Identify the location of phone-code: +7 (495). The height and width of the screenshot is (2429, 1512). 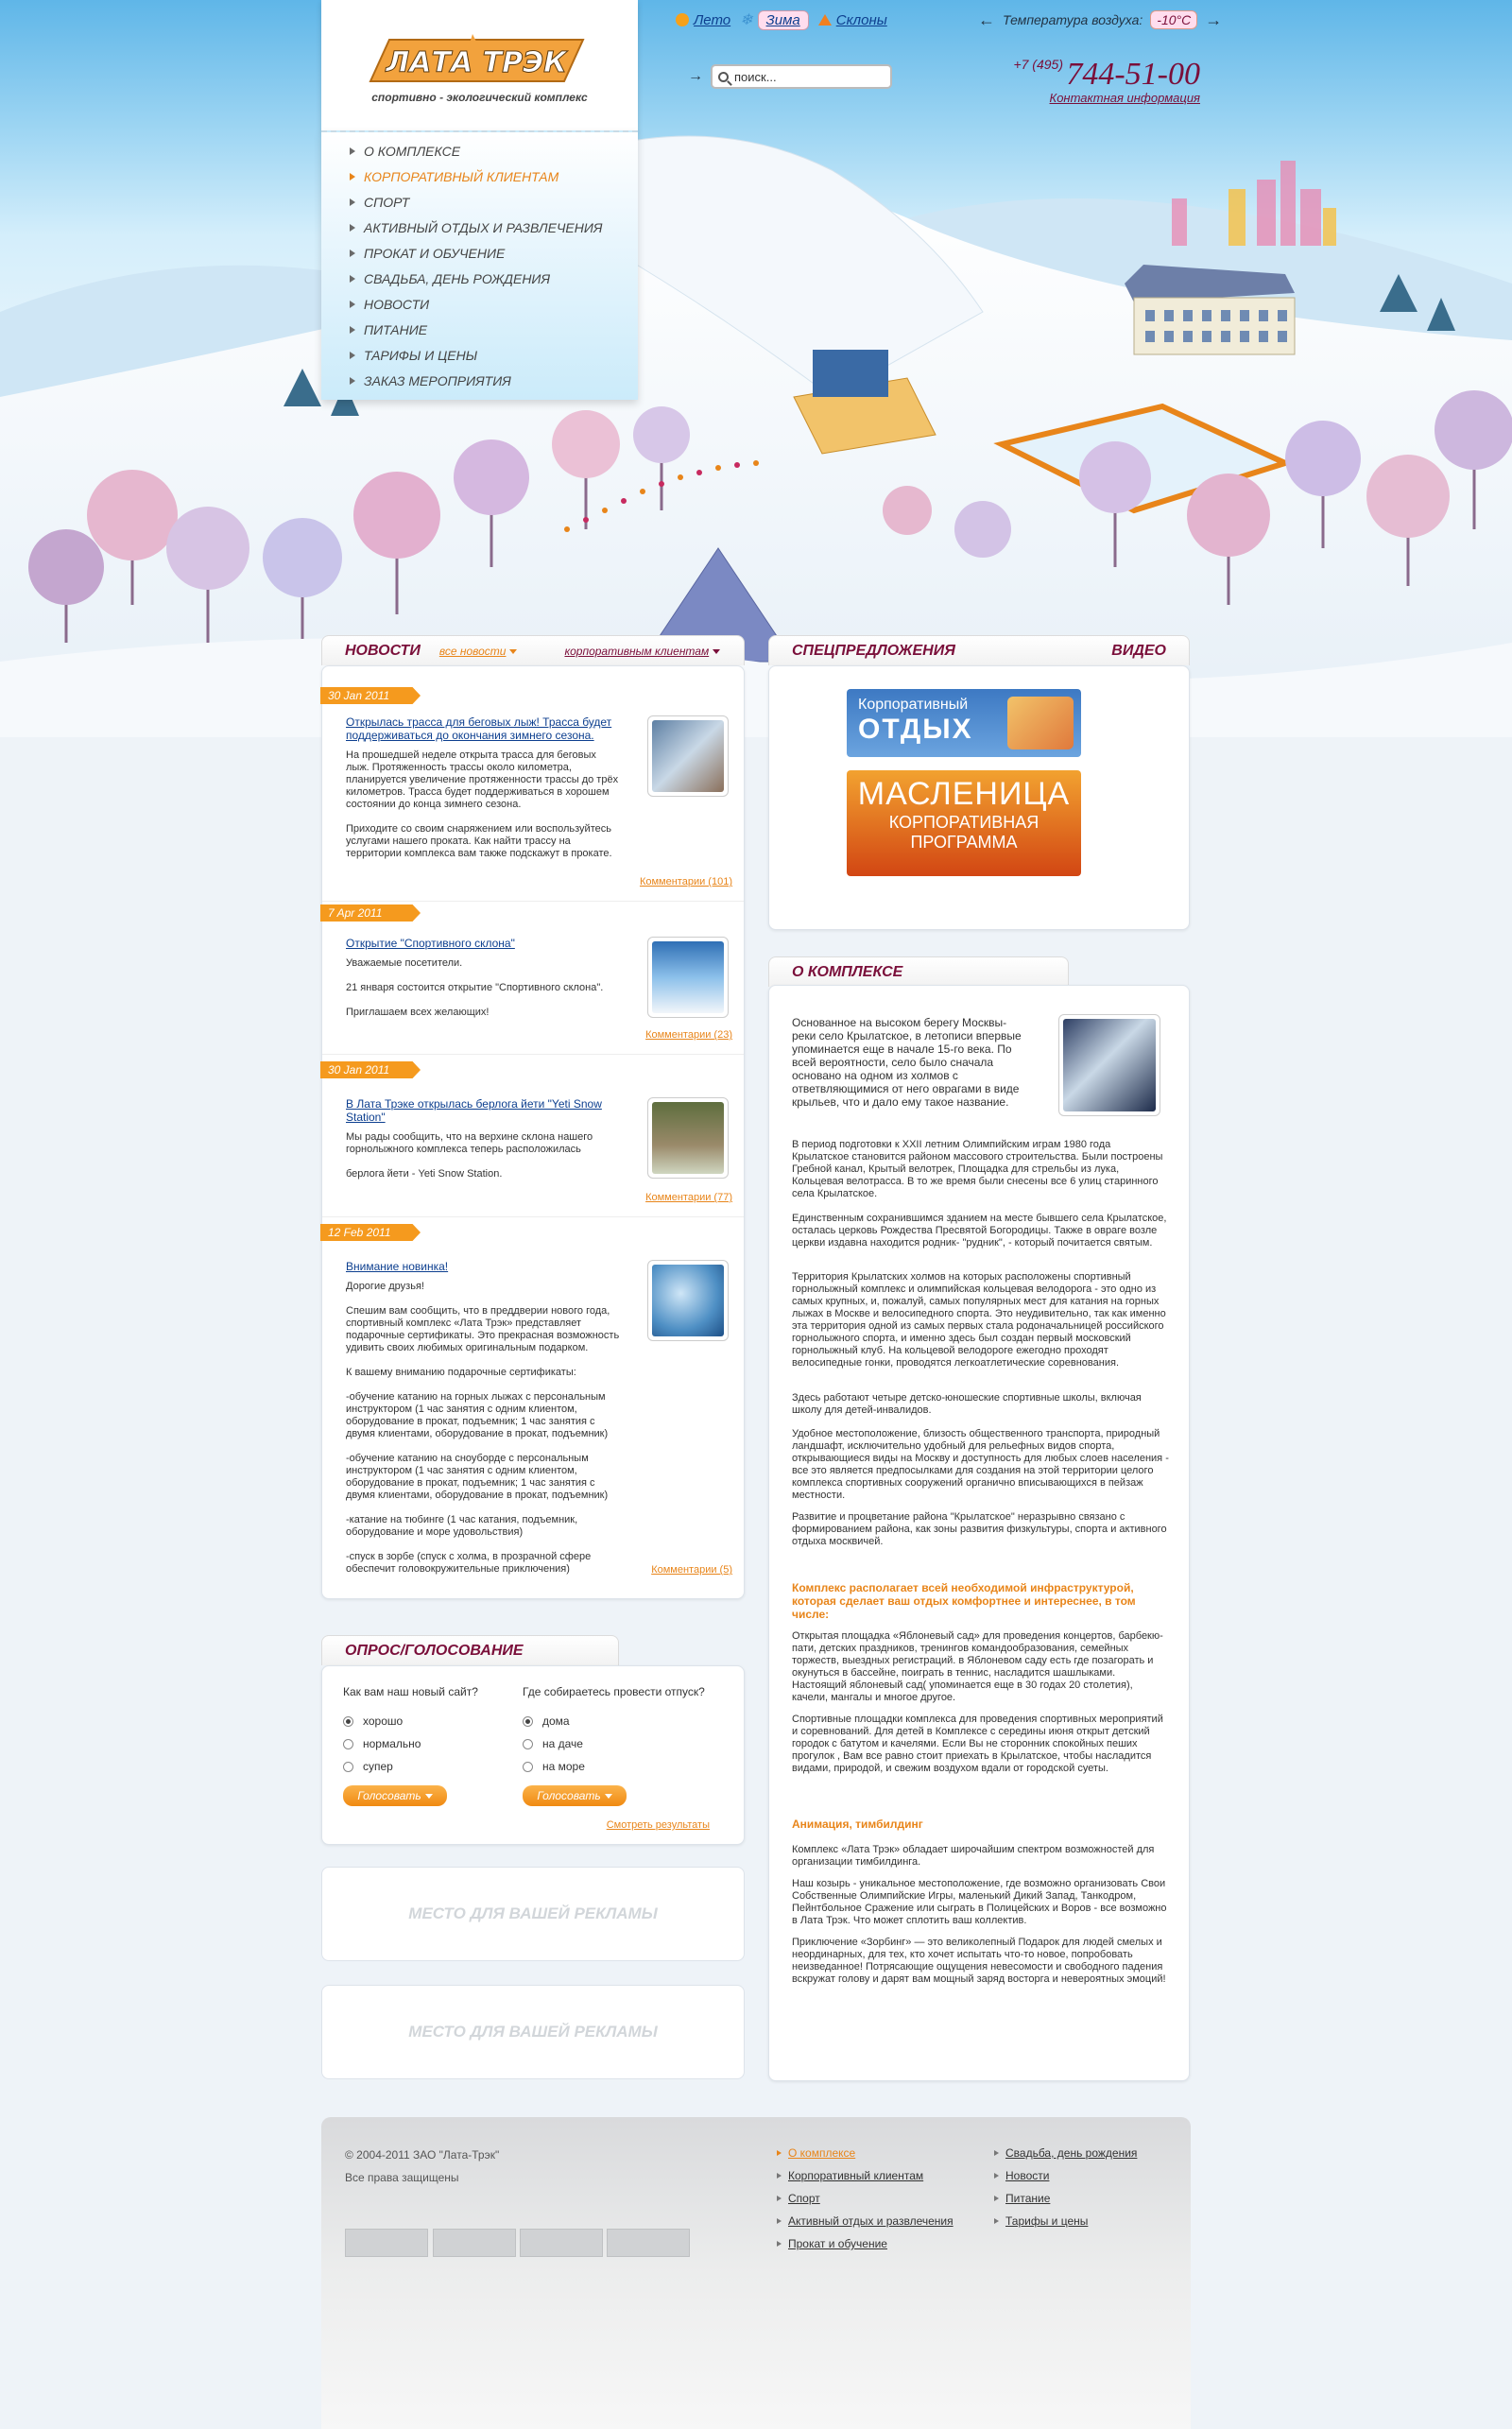
(1038, 65).